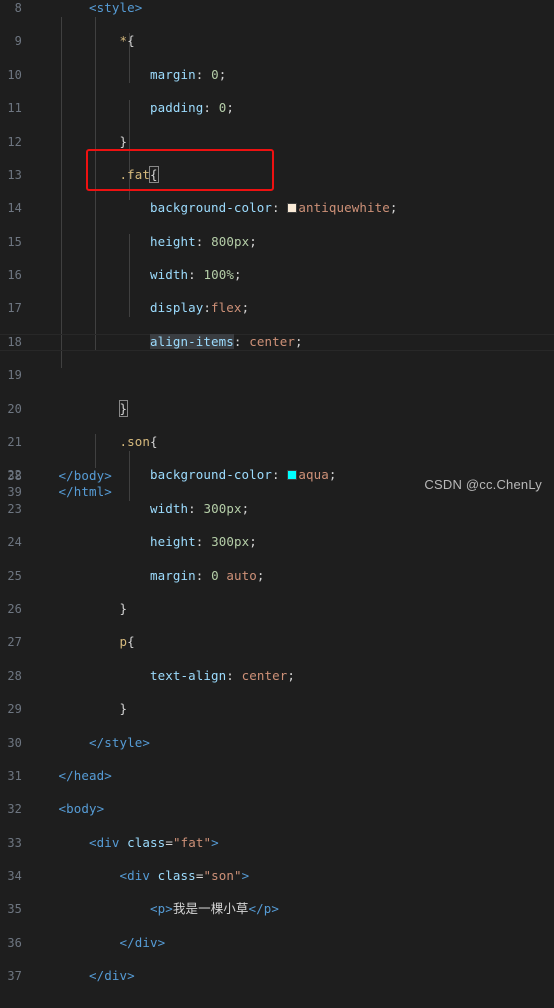  I want to click on line-number: 11, so click(14, 108).